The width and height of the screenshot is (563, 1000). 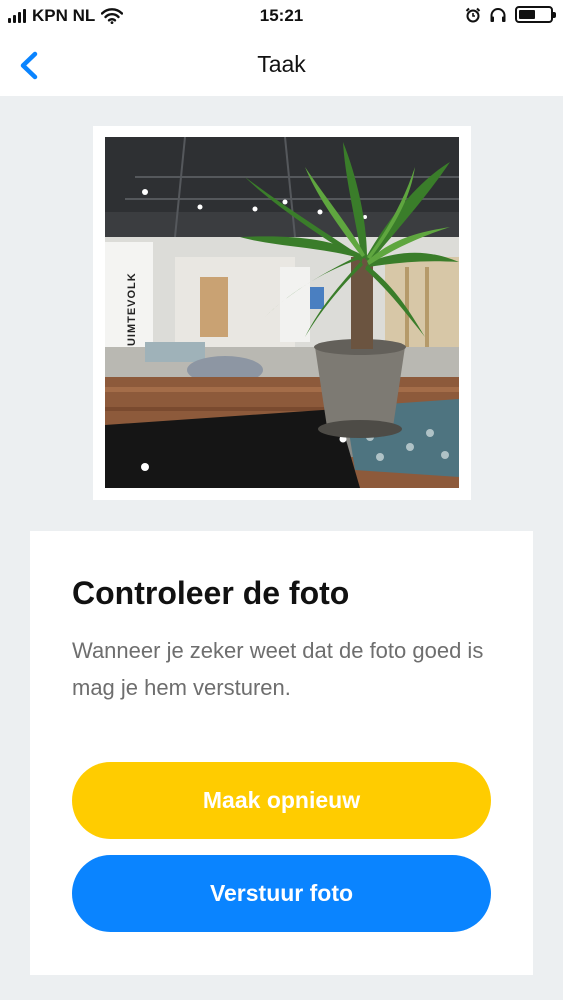 What do you see at coordinates (211, 593) in the screenshot?
I see `card-title: Controleer de foto` at bounding box center [211, 593].